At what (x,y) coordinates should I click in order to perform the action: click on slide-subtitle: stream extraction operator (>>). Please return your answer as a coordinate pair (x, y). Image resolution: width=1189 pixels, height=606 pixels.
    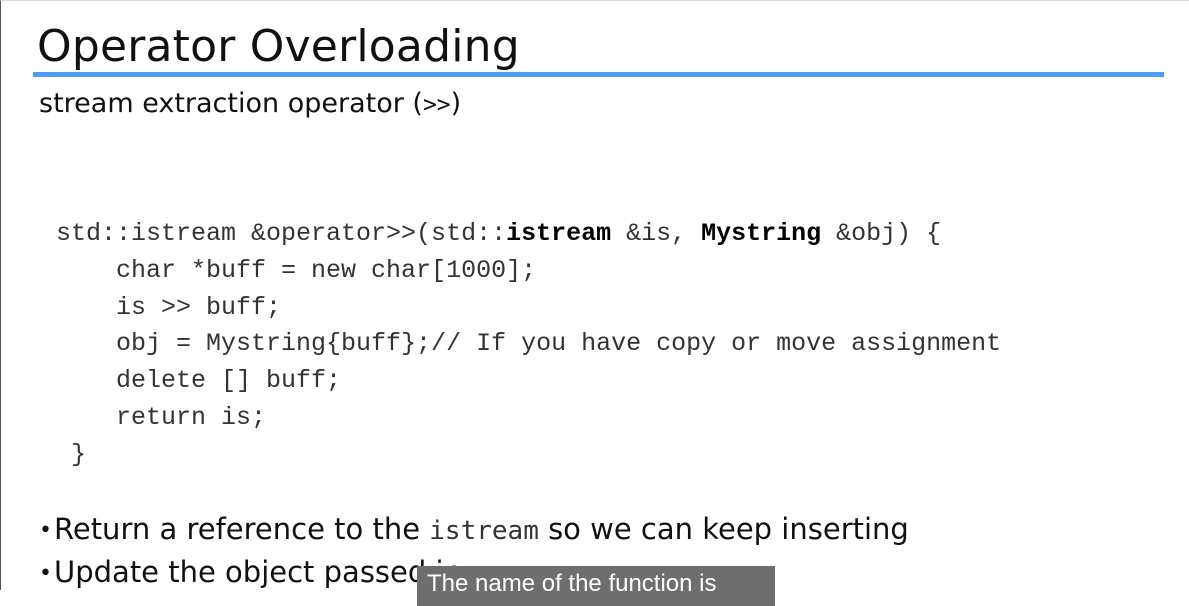
    Looking at the image, I should click on (250, 104).